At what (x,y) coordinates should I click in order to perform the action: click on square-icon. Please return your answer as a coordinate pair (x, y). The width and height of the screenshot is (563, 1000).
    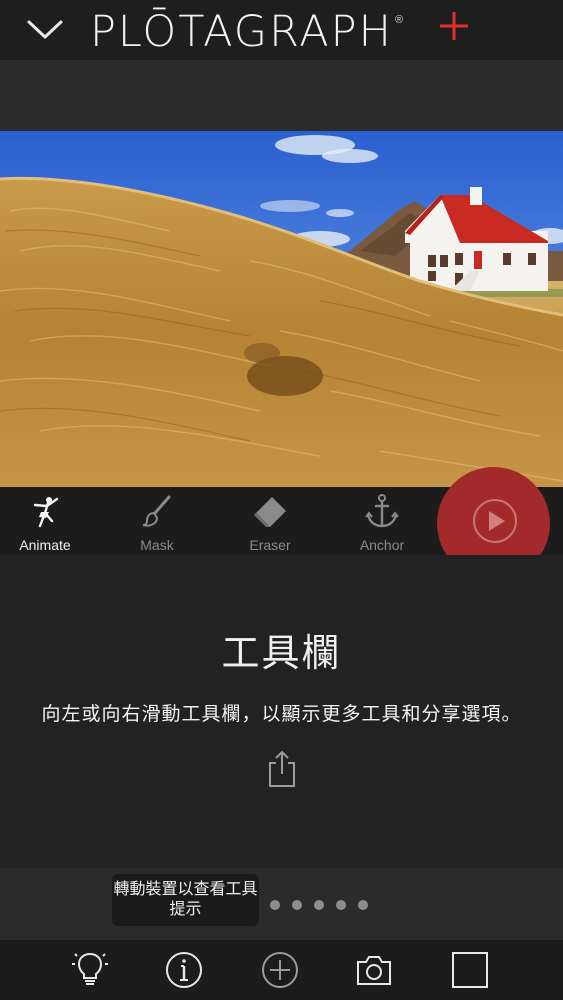
    Looking at the image, I should click on (470, 970).